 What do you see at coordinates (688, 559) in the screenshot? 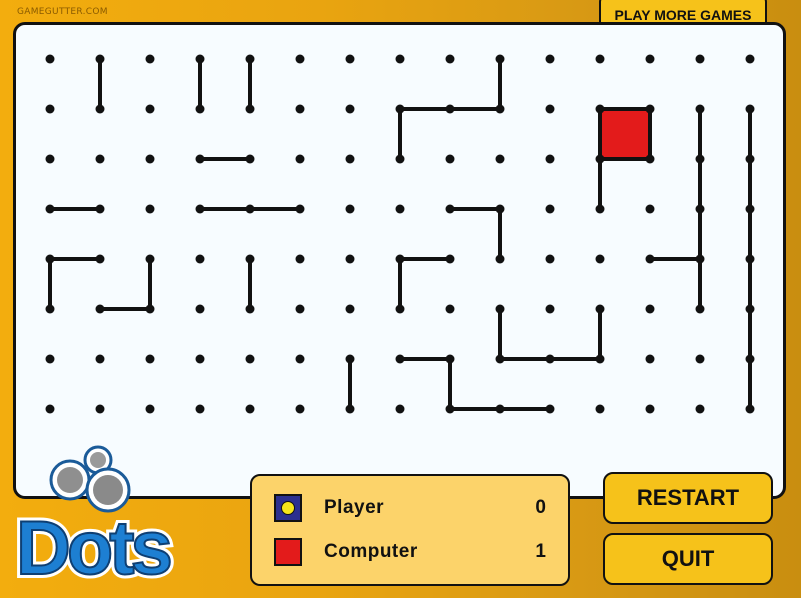
I see `quit-button: QUIT` at bounding box center [688, 559].